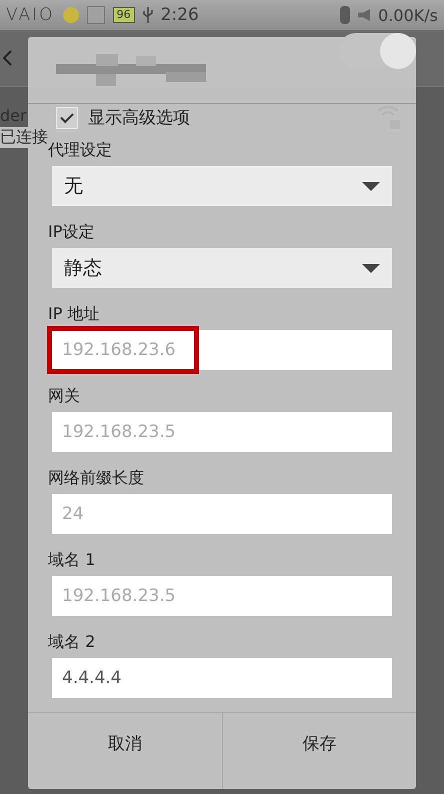  Describe the element at coordinates (222, 678) in the screenshot. I see `input-field: 4.4.4.4` at that location.